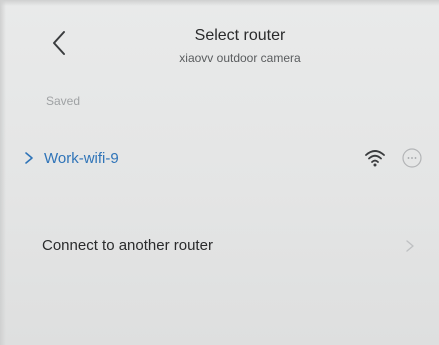  I want to click on more-icon, so click(412, 158).